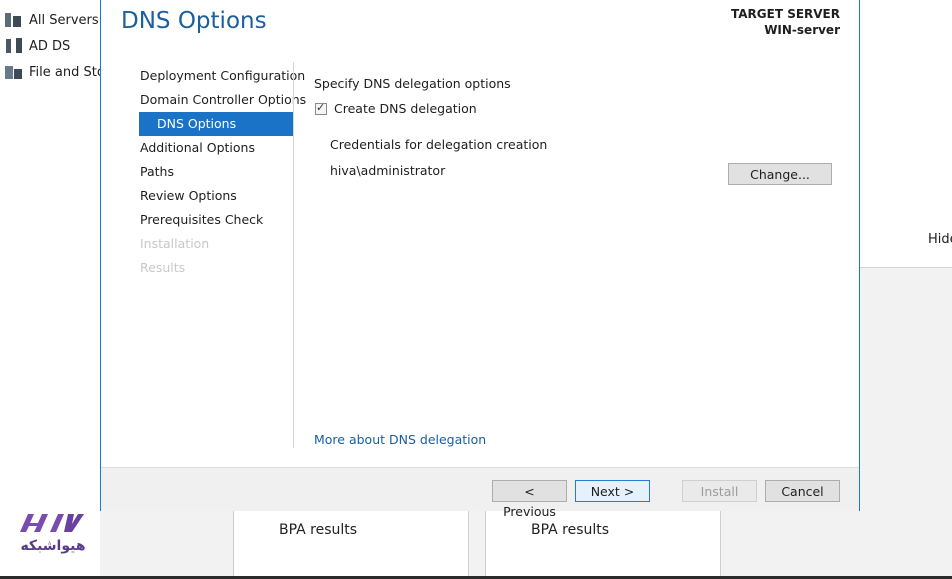 This screenshot has width=952, height=579. Describe the element at coordinates (52, 523) in the screenshot. I see `hiva-logo-icon` at that location.